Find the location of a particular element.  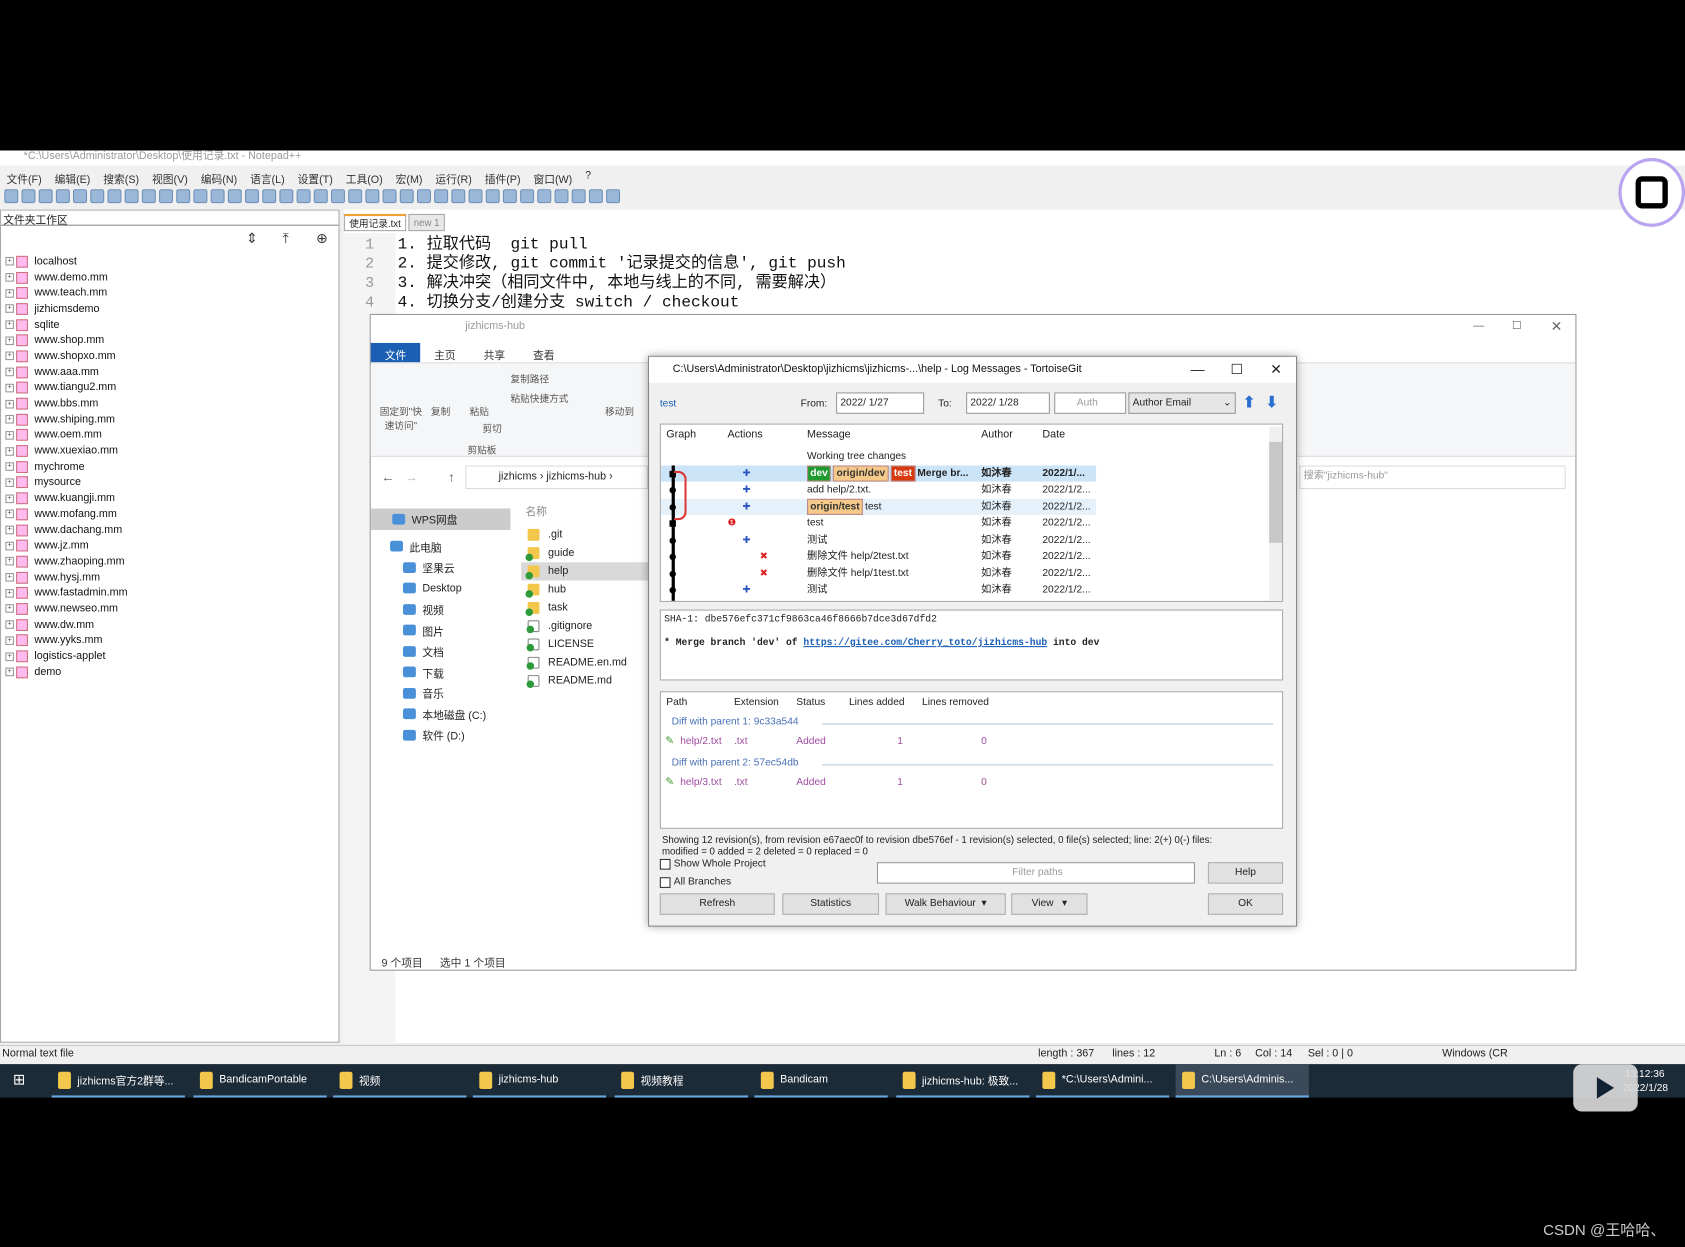

menu-item: 语言(L) is located at coordinates (267, 178).